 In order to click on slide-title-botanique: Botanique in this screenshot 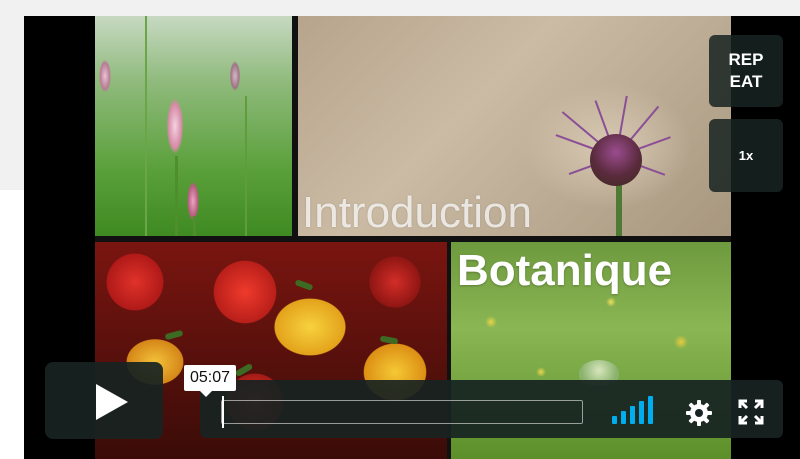, I will do `click(565, 270)`.